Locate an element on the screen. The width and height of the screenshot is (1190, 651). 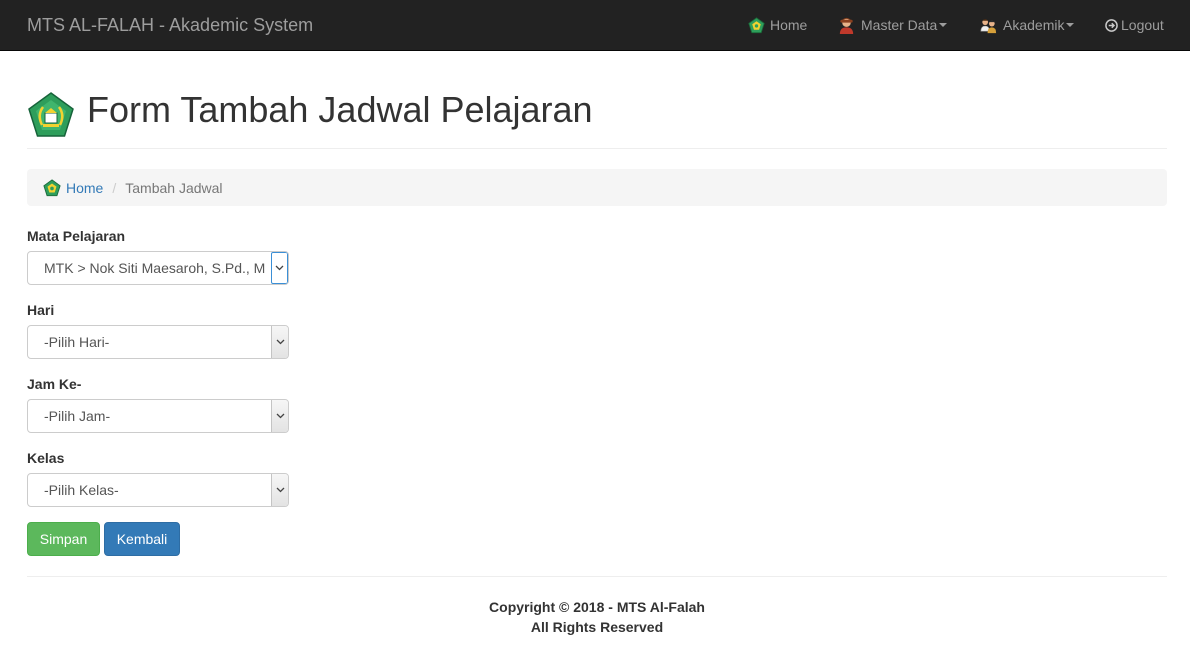
hari-value: -Pilih Hari- is located at coordinates (77, 342).